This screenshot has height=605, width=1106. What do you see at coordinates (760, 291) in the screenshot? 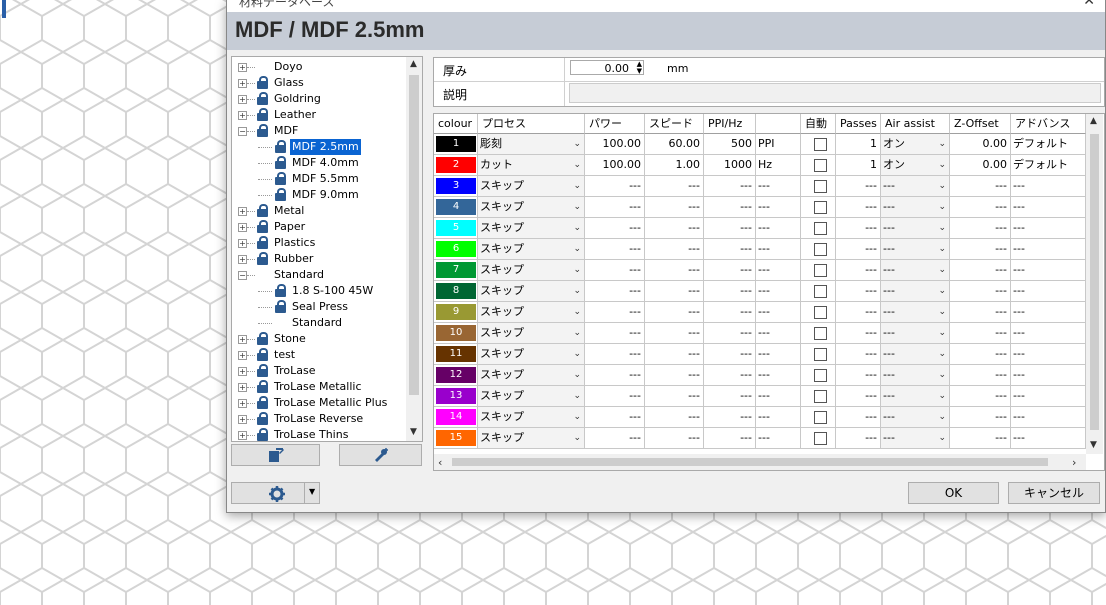
I see `table-row: 8 スキップ ⌄ --- --- --- --- --- --- ⌄ --- ---` at bounding box center [760, 291].